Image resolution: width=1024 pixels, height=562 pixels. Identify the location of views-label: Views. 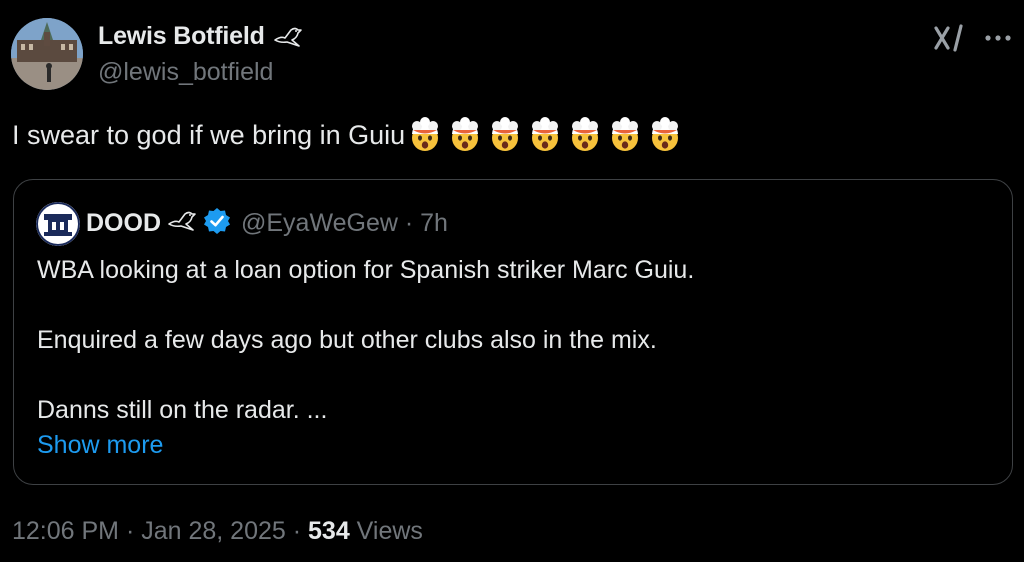
(386, 531).